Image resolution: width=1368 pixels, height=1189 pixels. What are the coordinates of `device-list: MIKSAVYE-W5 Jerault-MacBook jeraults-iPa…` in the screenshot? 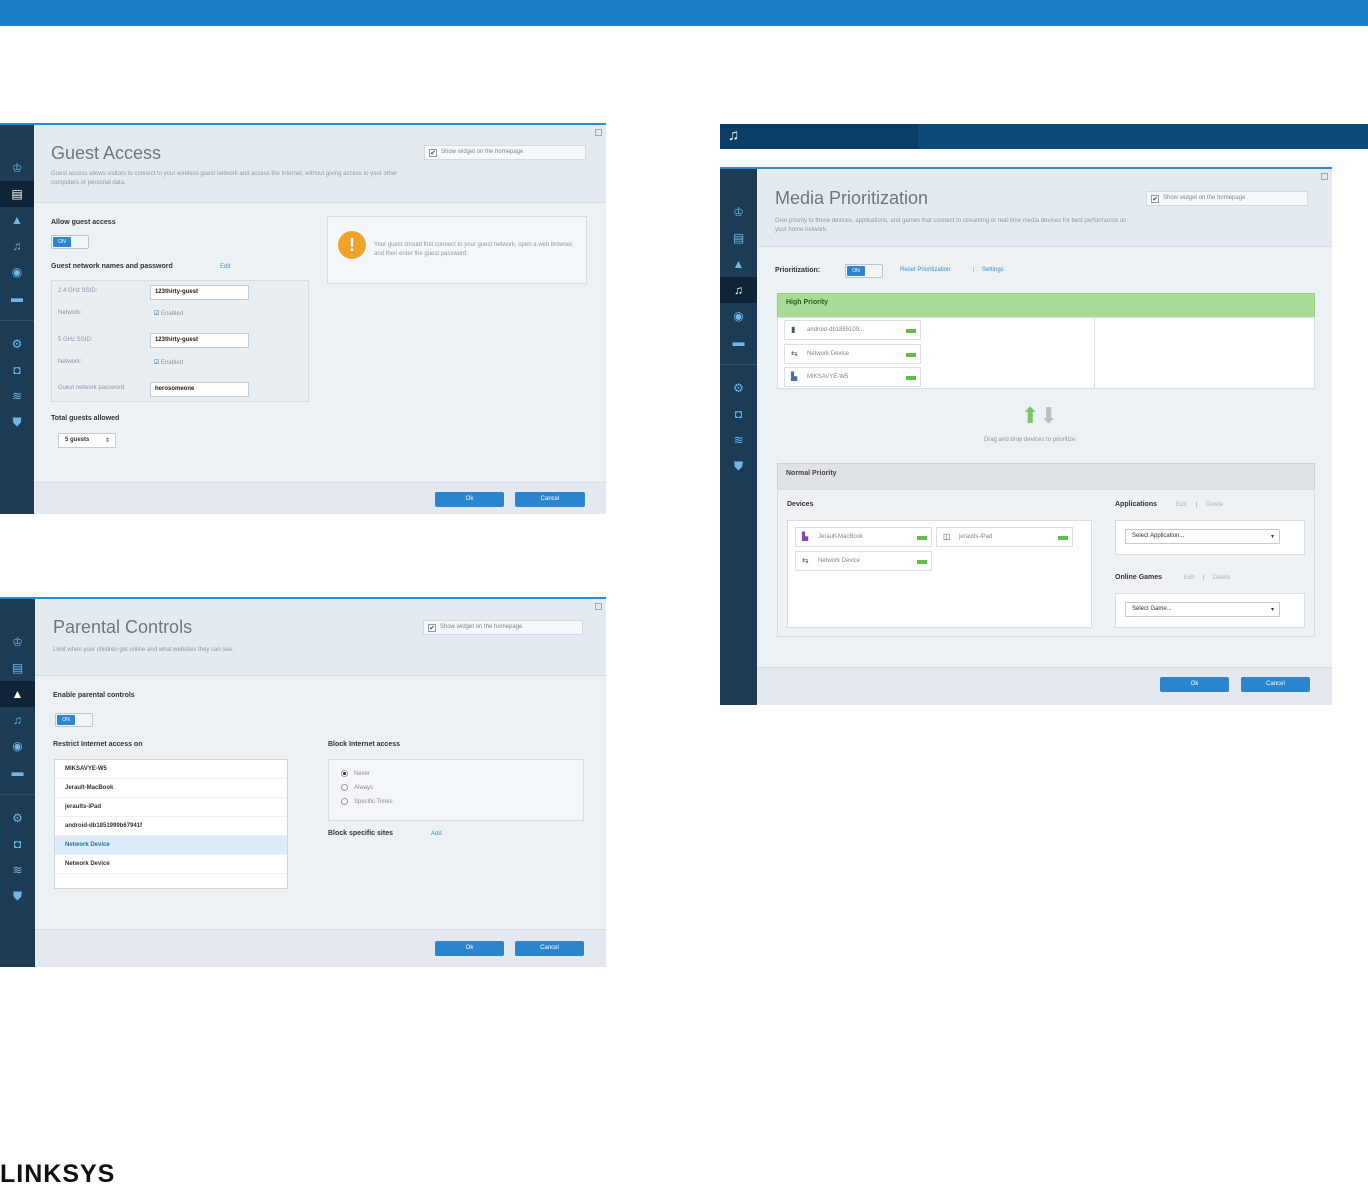 It's located at (171, 824).